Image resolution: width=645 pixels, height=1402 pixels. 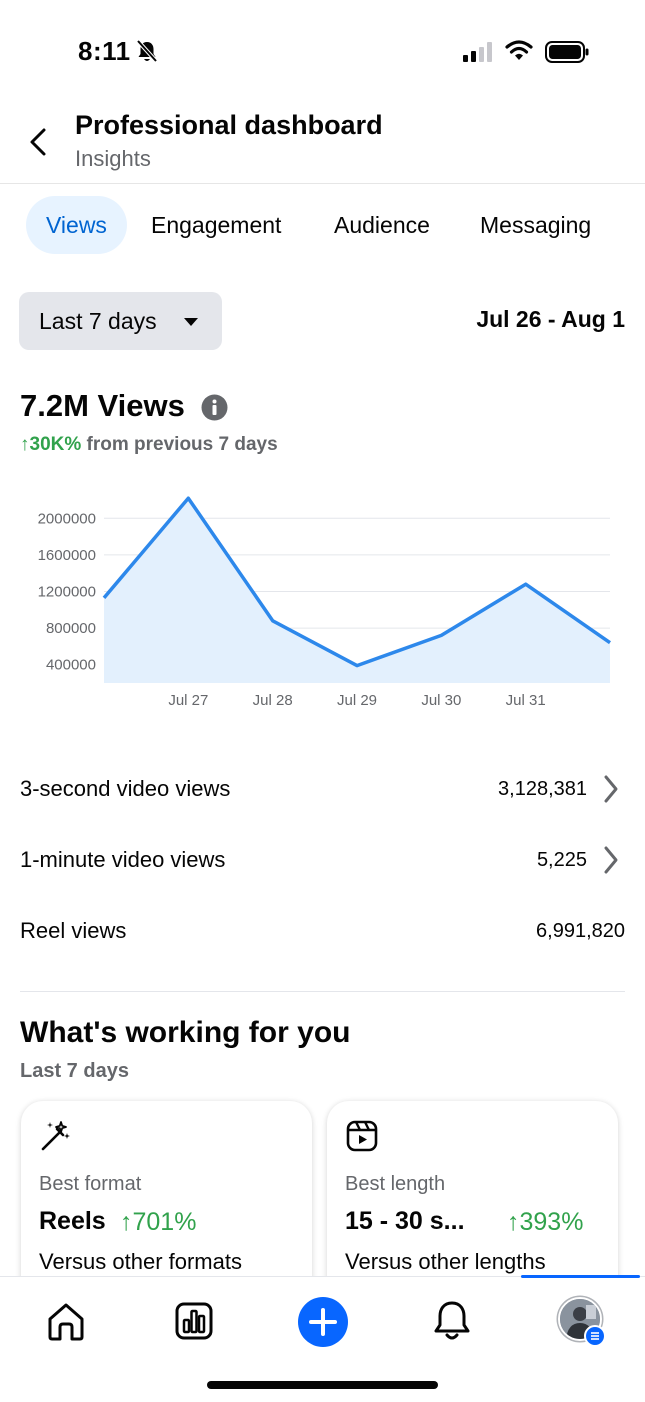 I want to click on views-change-suffix: from previous 7 days, so click(x=182, y=444).